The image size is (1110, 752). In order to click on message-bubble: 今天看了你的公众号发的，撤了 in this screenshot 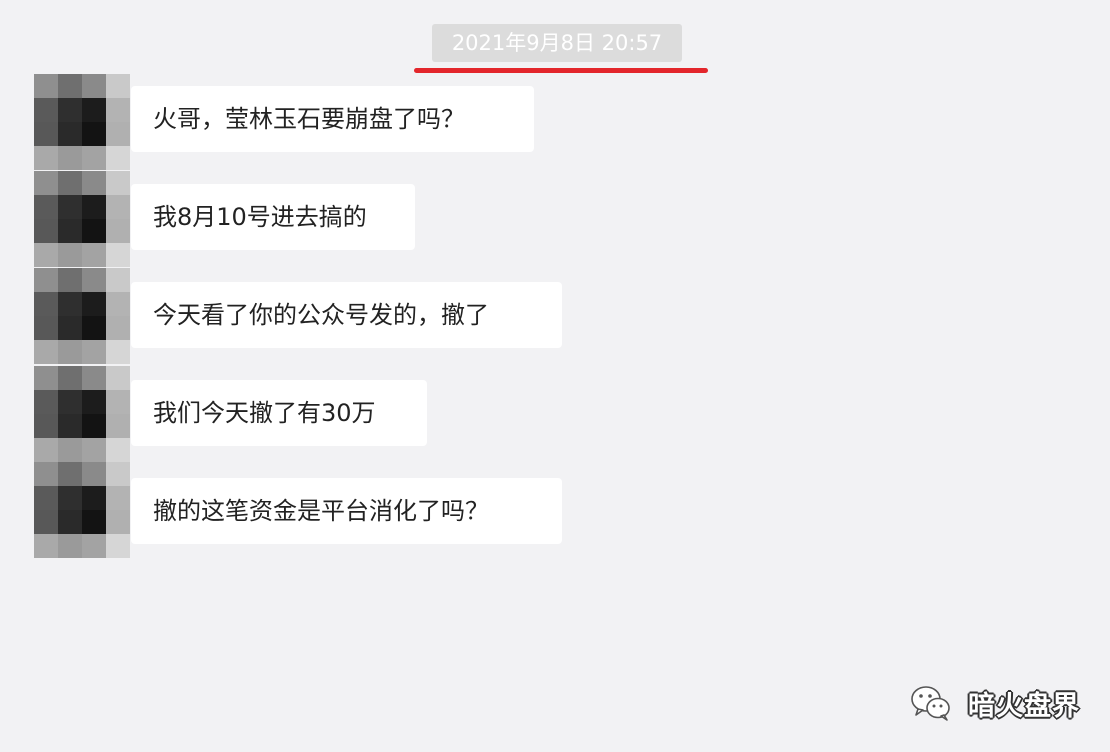, I will do `click(346, 315)`.